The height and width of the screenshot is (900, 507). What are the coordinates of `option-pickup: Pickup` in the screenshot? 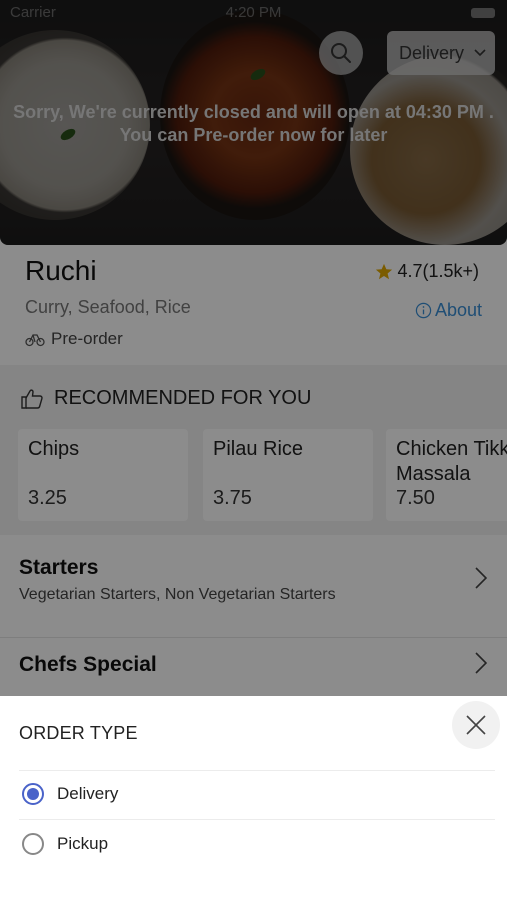 It's located at (253, 846).